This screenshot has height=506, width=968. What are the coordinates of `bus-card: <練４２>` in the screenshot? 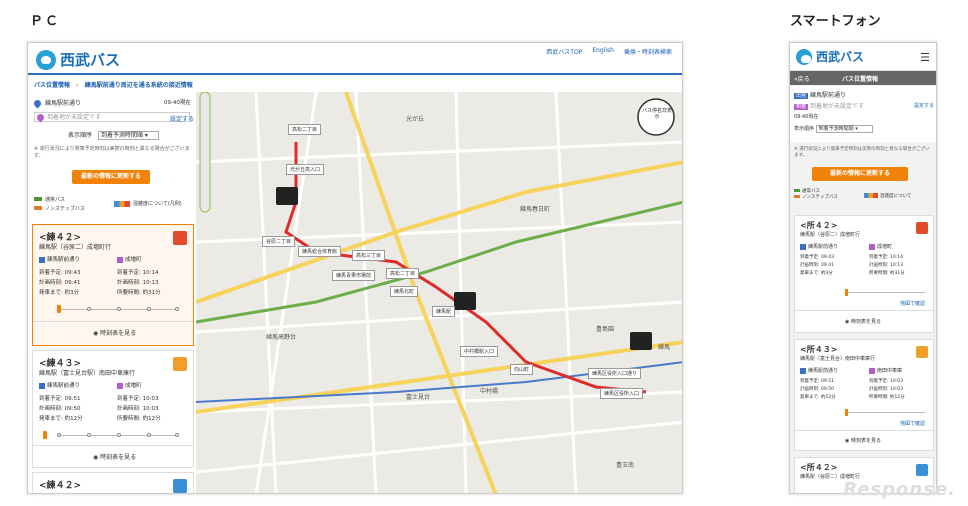 It's located at (113, 482).